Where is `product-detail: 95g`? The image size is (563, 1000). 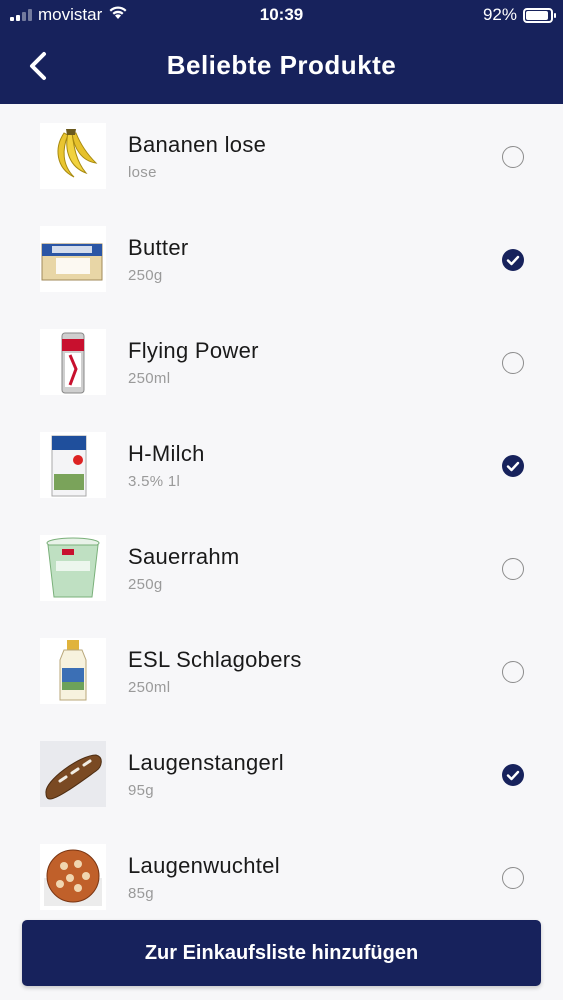 product-detail: 95g is located at coordinates (141, 790).